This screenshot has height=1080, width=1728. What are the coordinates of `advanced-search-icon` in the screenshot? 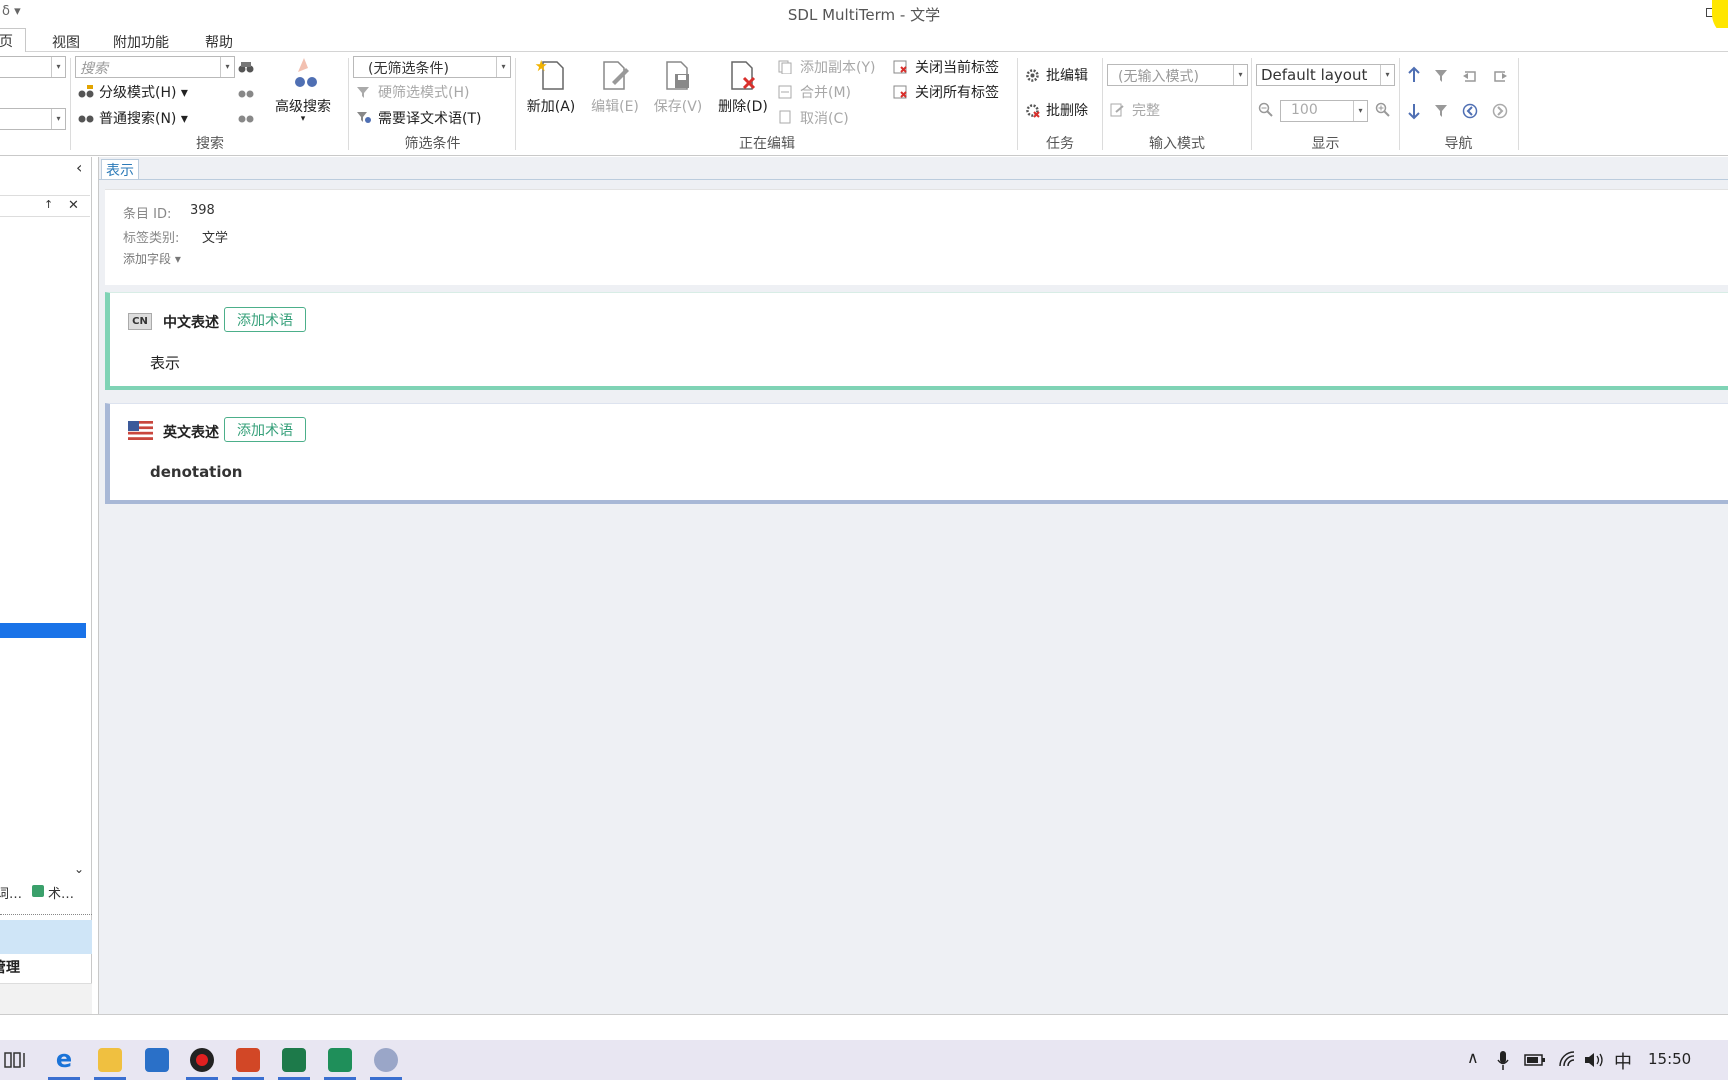 It's located at (306, 72).